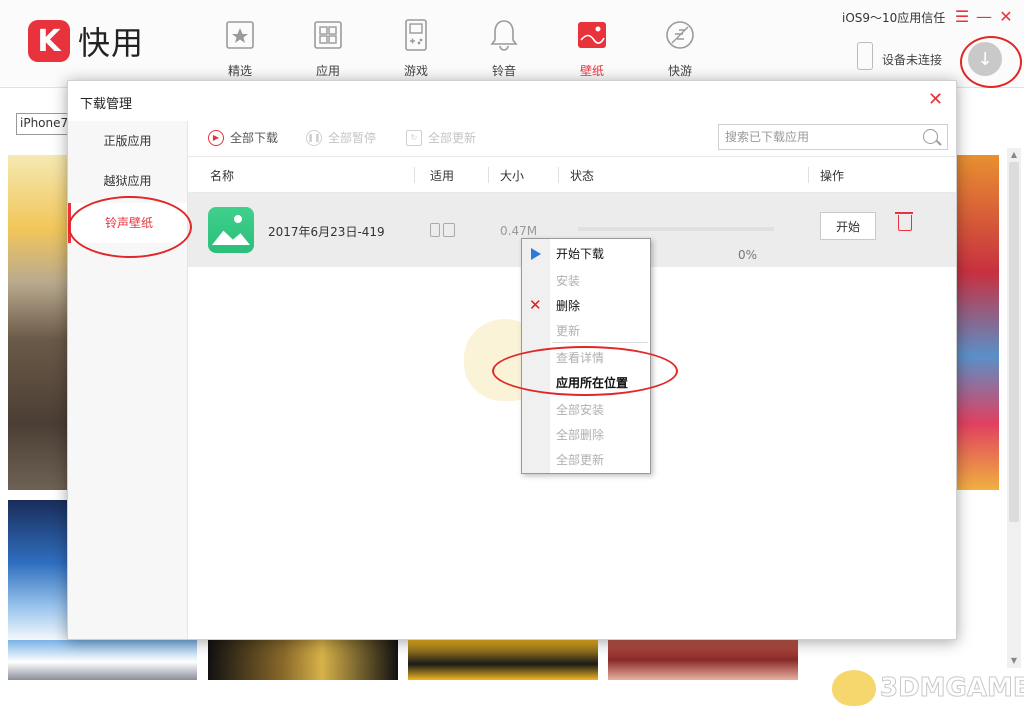 This screenshot has width=1024, height=720. What do you see at coordinates (592, 383) in the screenshot?
I see `menu-item-open-location: 应用所在位置` at bounding box center [592, 383].